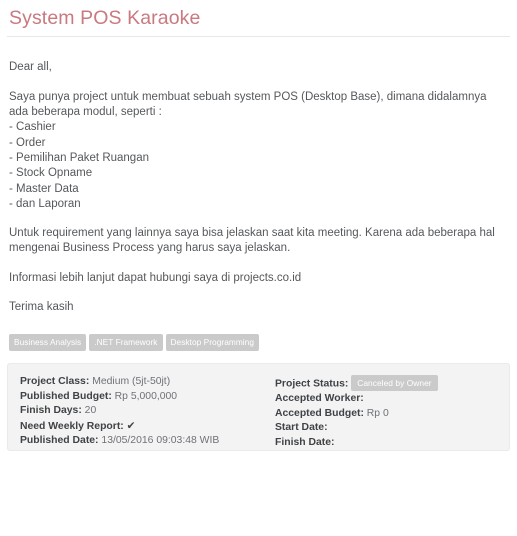 The width and height of the screenshot is (517, 536). I want to click on skill-tag-desktop-programming: Desktop Programming, so click(212, 343).